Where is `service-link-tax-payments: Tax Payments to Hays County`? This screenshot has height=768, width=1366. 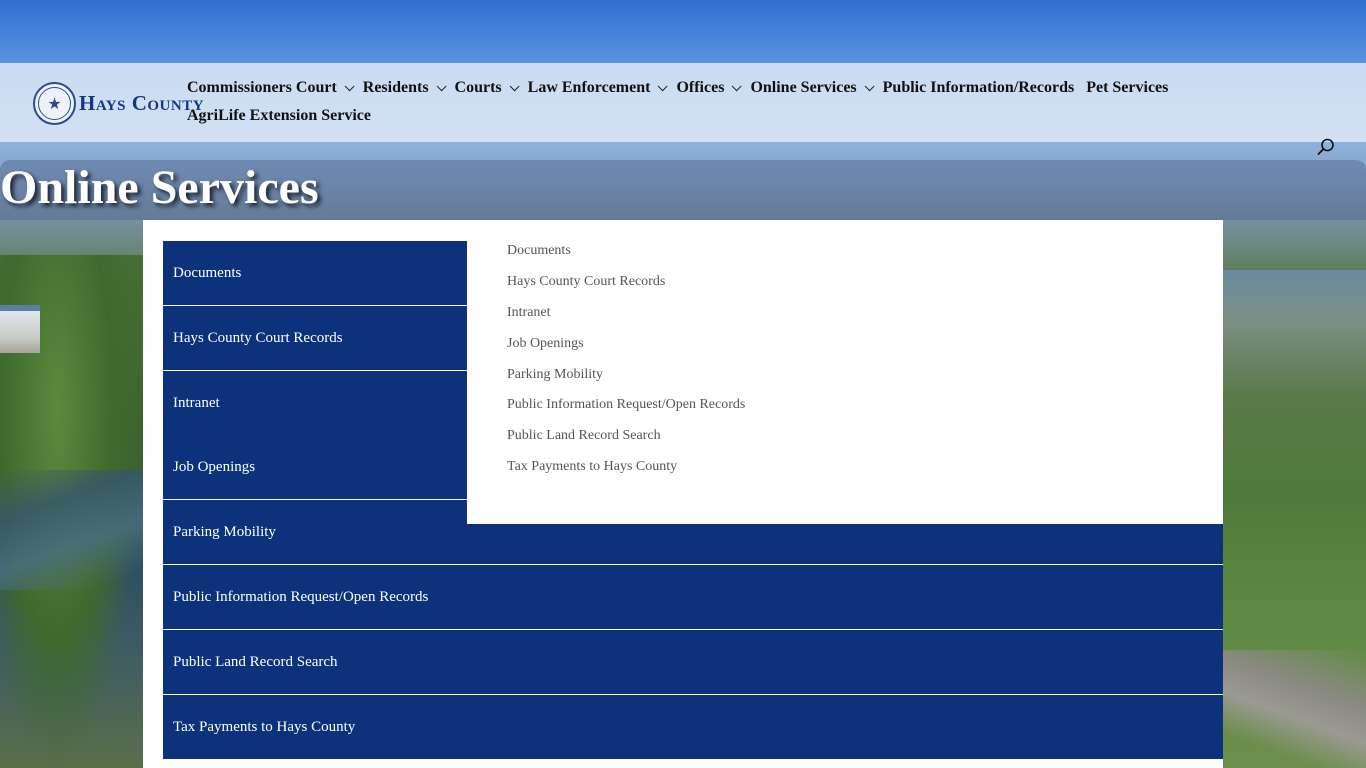
service-link-tax-payments: Tax Payments to Hays County is located at coordinates (807, 472).